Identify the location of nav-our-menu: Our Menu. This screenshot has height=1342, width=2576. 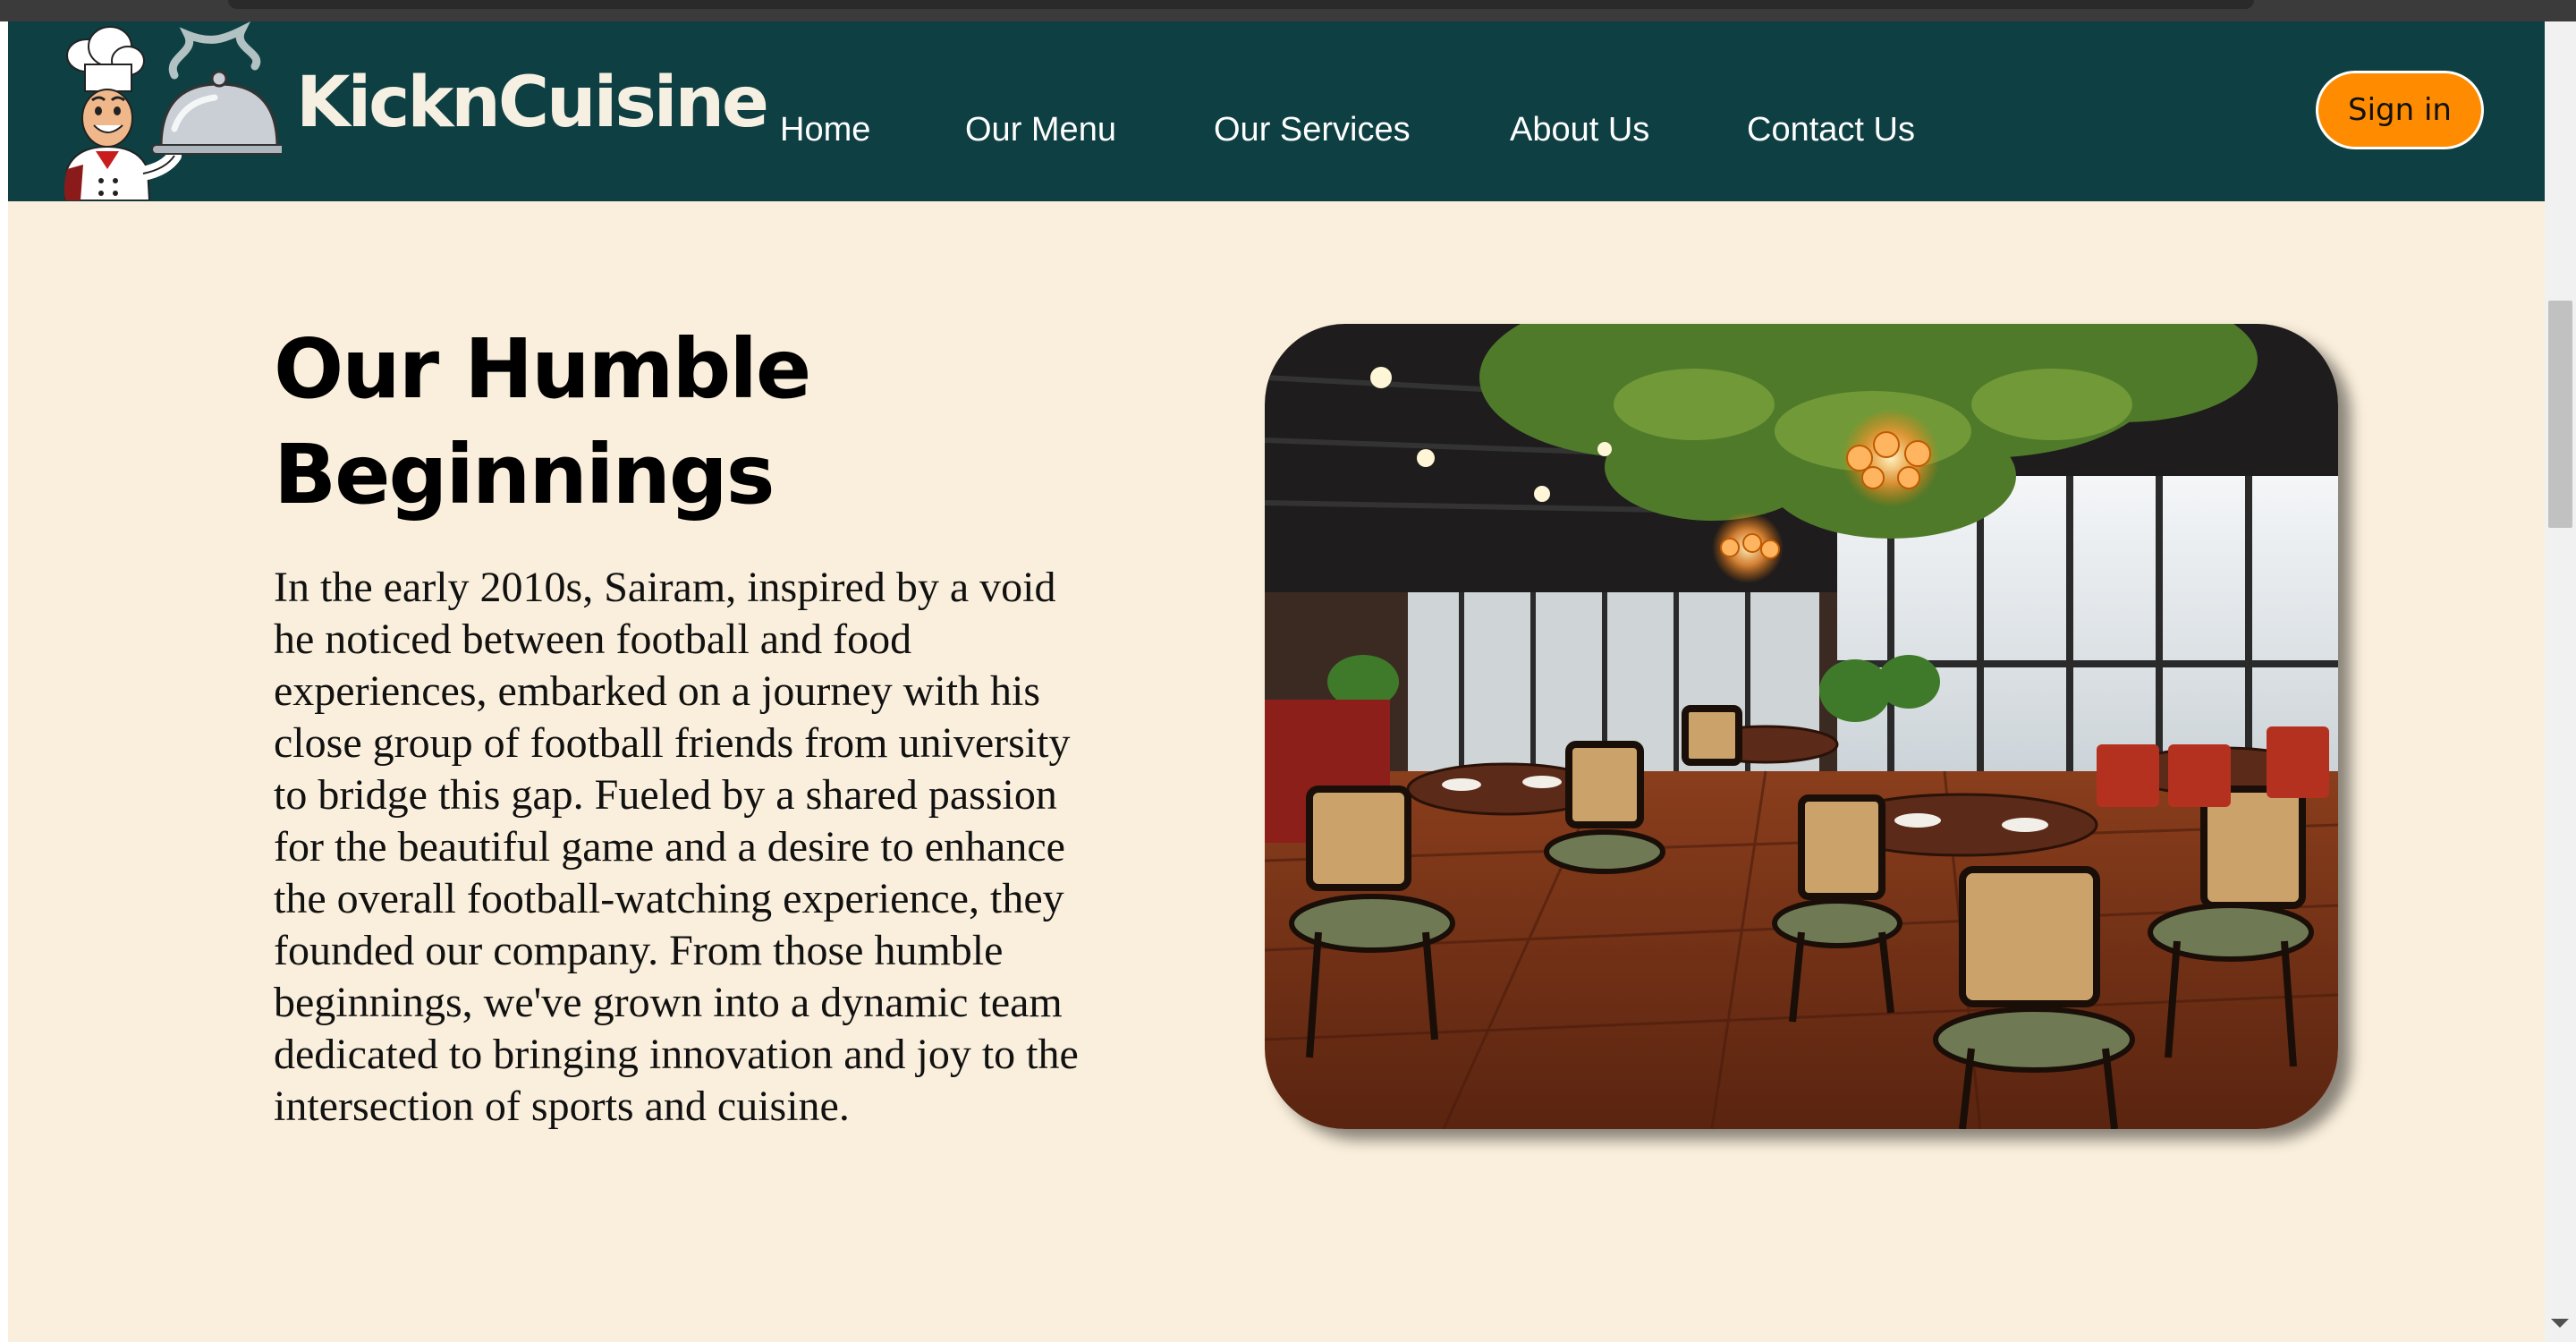
(1040, 130).